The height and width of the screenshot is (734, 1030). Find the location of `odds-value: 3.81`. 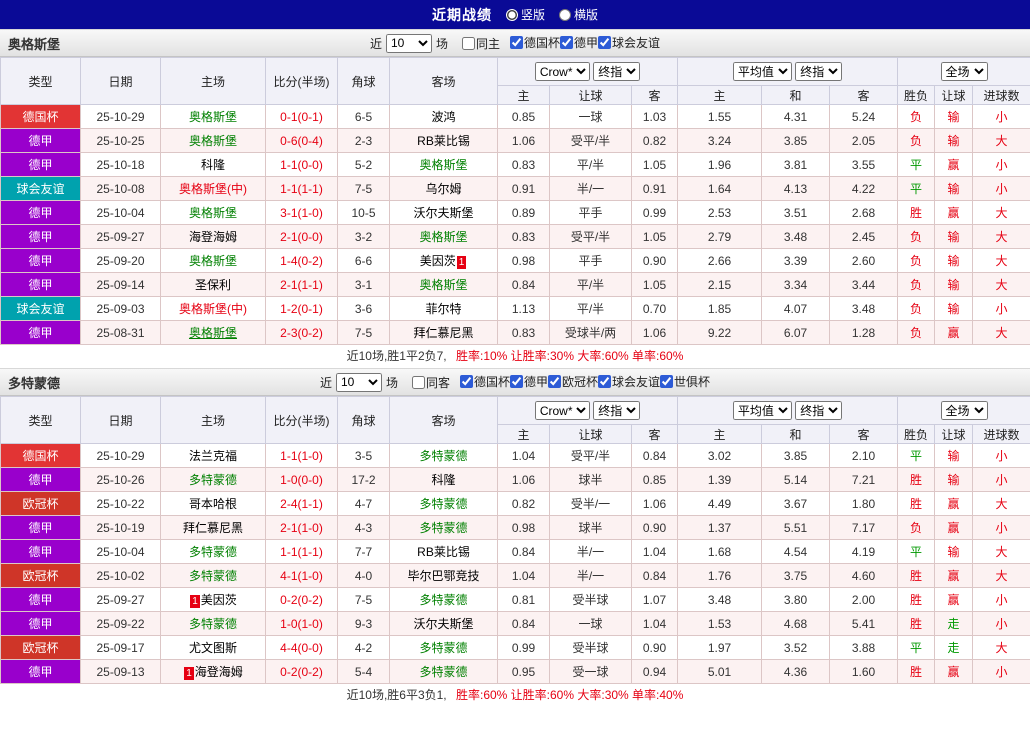

odds-value: 3.81 is located at coordinates (796, 164).